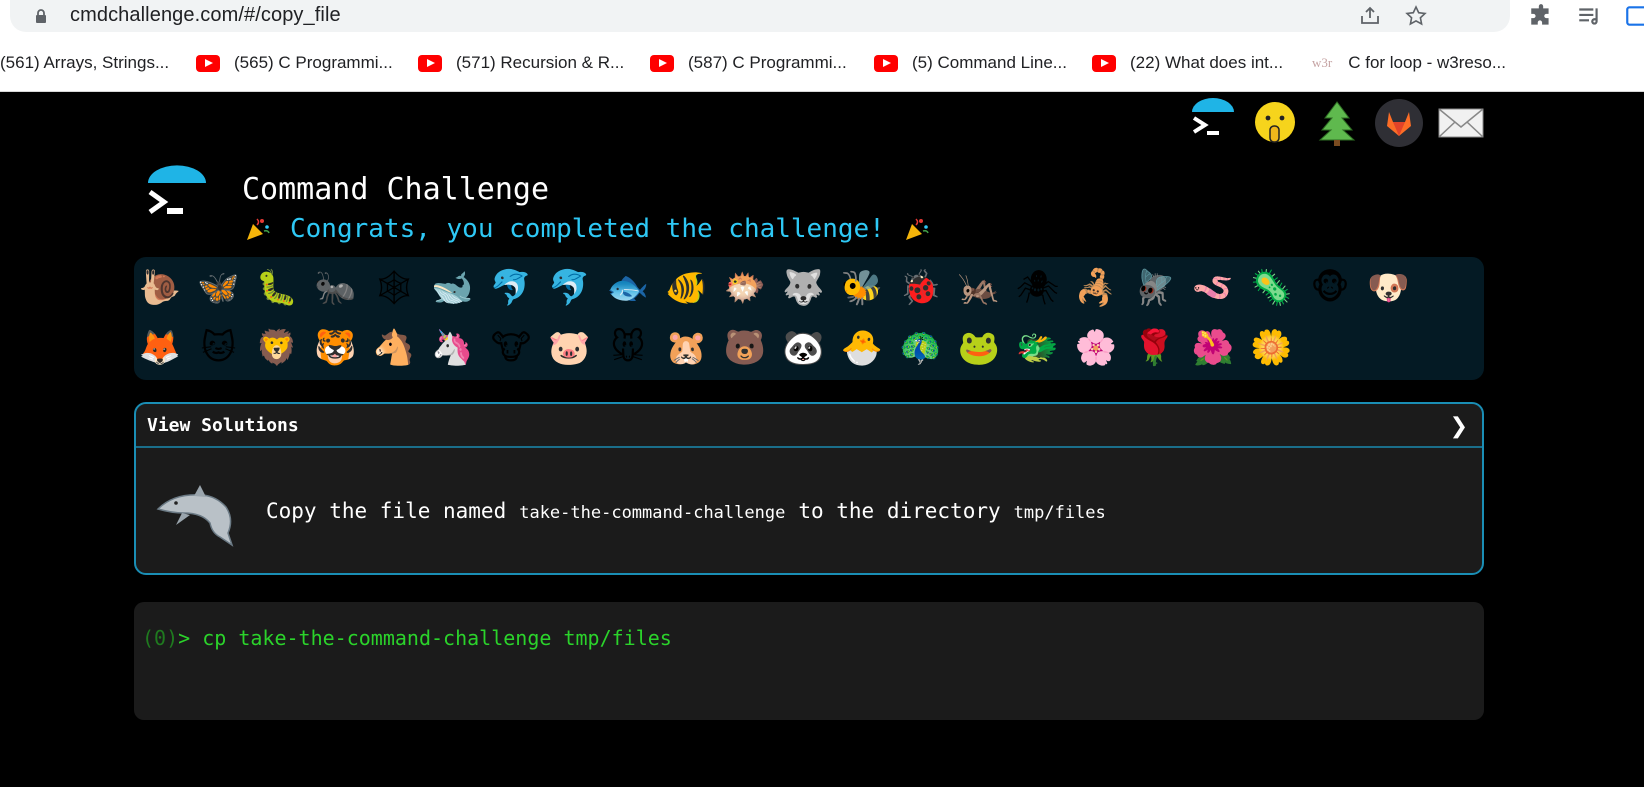  I want to click on view-solutions-label: View Solutions, so click(223, 425).